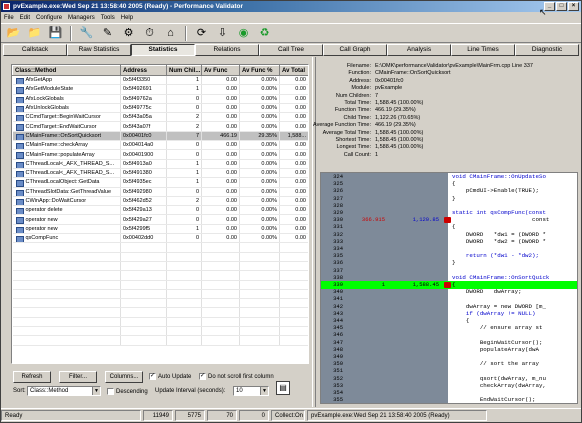 Image resolution: width=582 pixels, height=423 pixels. I want to click on column-header: Av Func %, so click(259, 70).